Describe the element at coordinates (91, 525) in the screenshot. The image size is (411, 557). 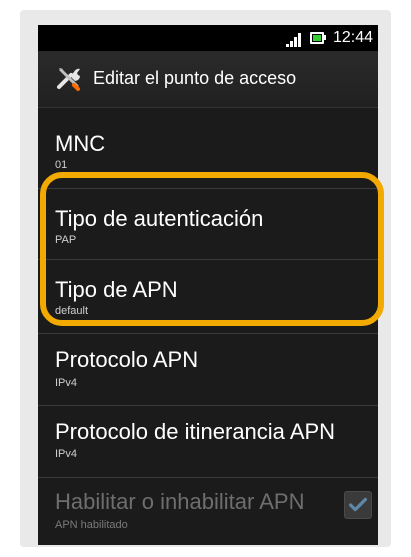
I see `setting-value: APN habilitado` at that location.